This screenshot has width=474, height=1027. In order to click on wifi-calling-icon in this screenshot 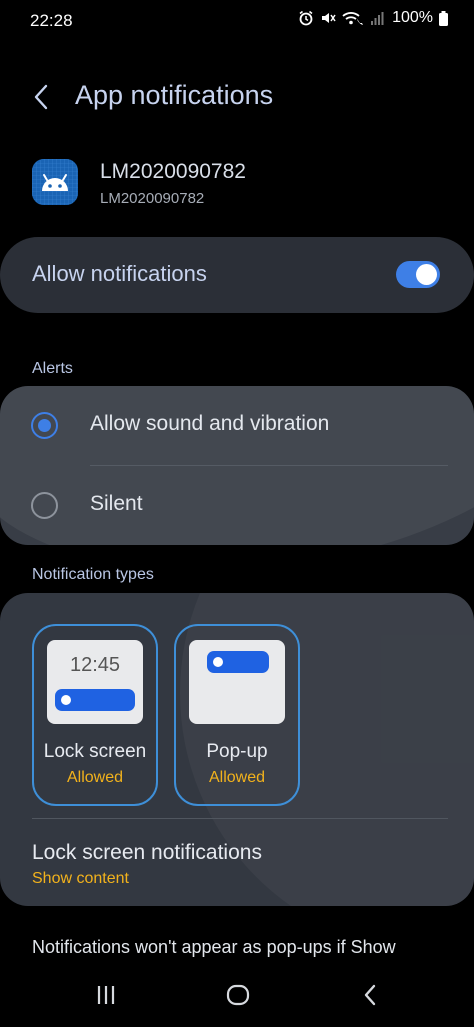, I will do `click(353, 18)`.